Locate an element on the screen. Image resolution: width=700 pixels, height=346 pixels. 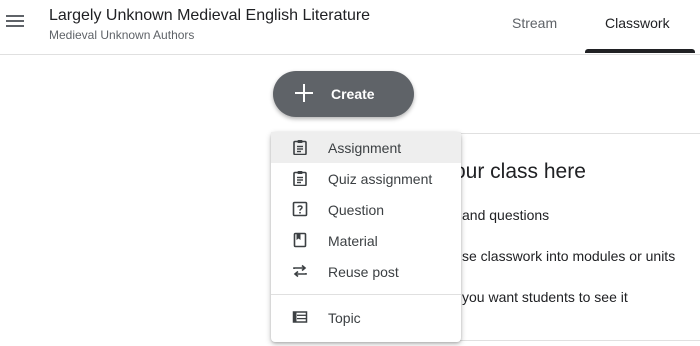
assignment-icon is located at coordinates (300, 147).